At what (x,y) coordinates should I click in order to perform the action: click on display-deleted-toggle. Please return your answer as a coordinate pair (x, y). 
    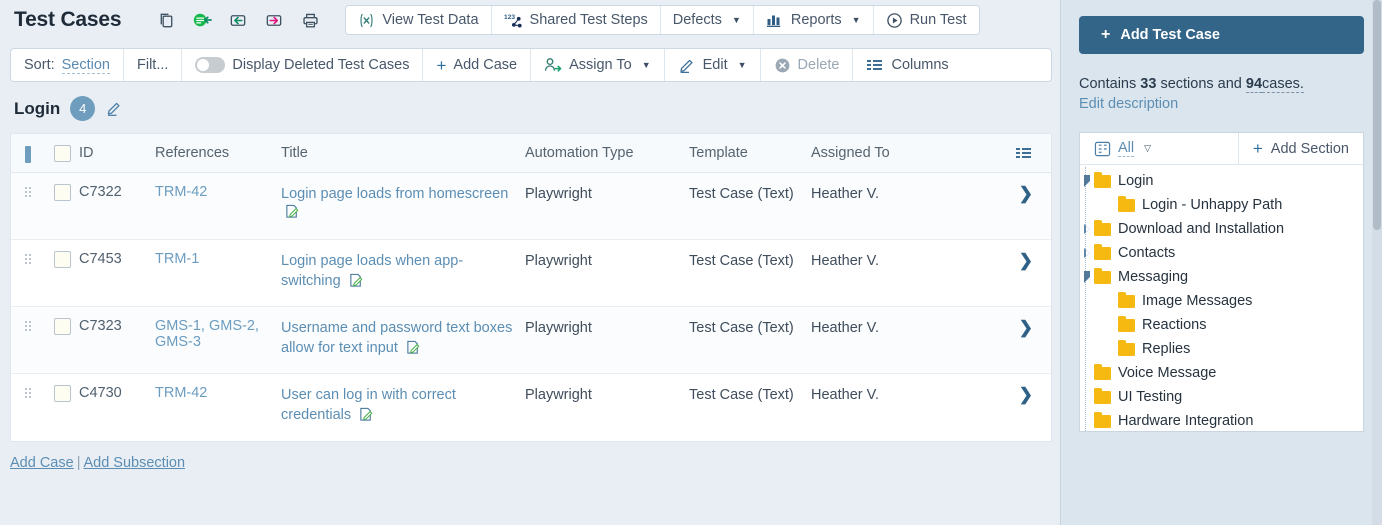
    Looking at the image, I should click on (210, 65).